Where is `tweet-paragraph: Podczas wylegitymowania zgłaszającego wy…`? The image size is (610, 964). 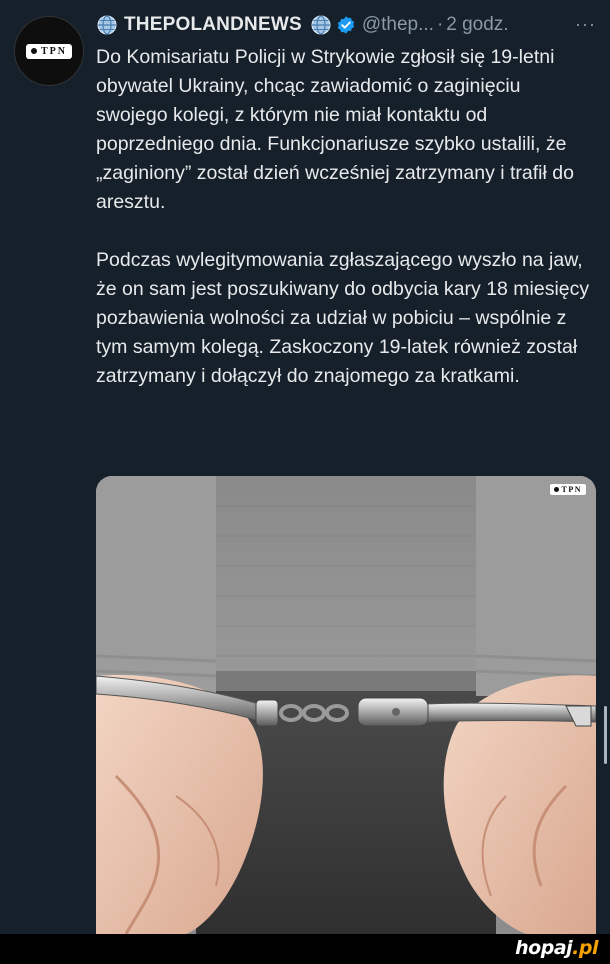
tweet-paragraph: Podczas wylegitymowania zgłaszającego wy… is located at coordinates (343, 318).